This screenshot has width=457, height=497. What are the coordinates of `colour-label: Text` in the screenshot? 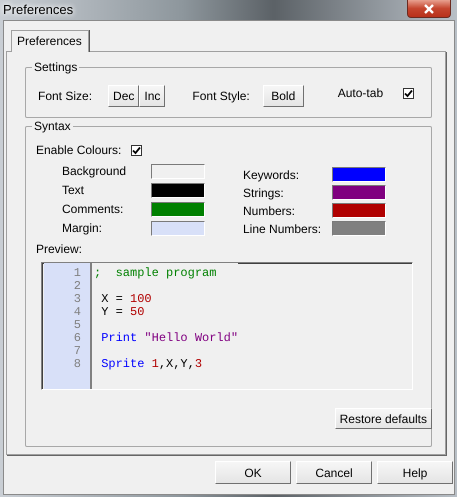 It's located at (74, 190).